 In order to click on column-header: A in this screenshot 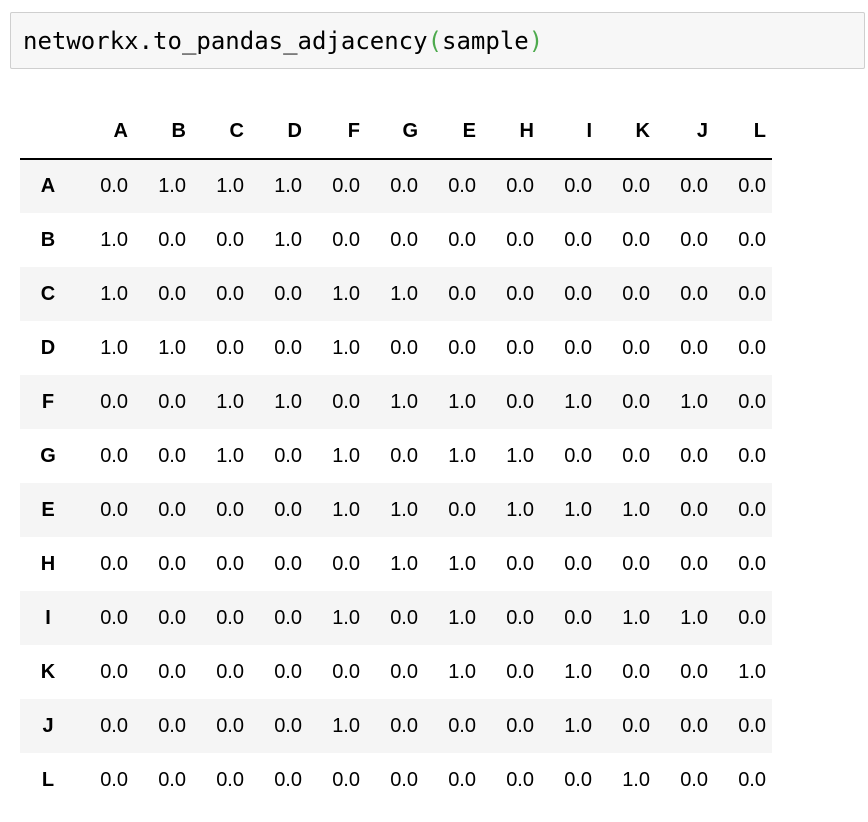, I will do `click(105, 132)`.